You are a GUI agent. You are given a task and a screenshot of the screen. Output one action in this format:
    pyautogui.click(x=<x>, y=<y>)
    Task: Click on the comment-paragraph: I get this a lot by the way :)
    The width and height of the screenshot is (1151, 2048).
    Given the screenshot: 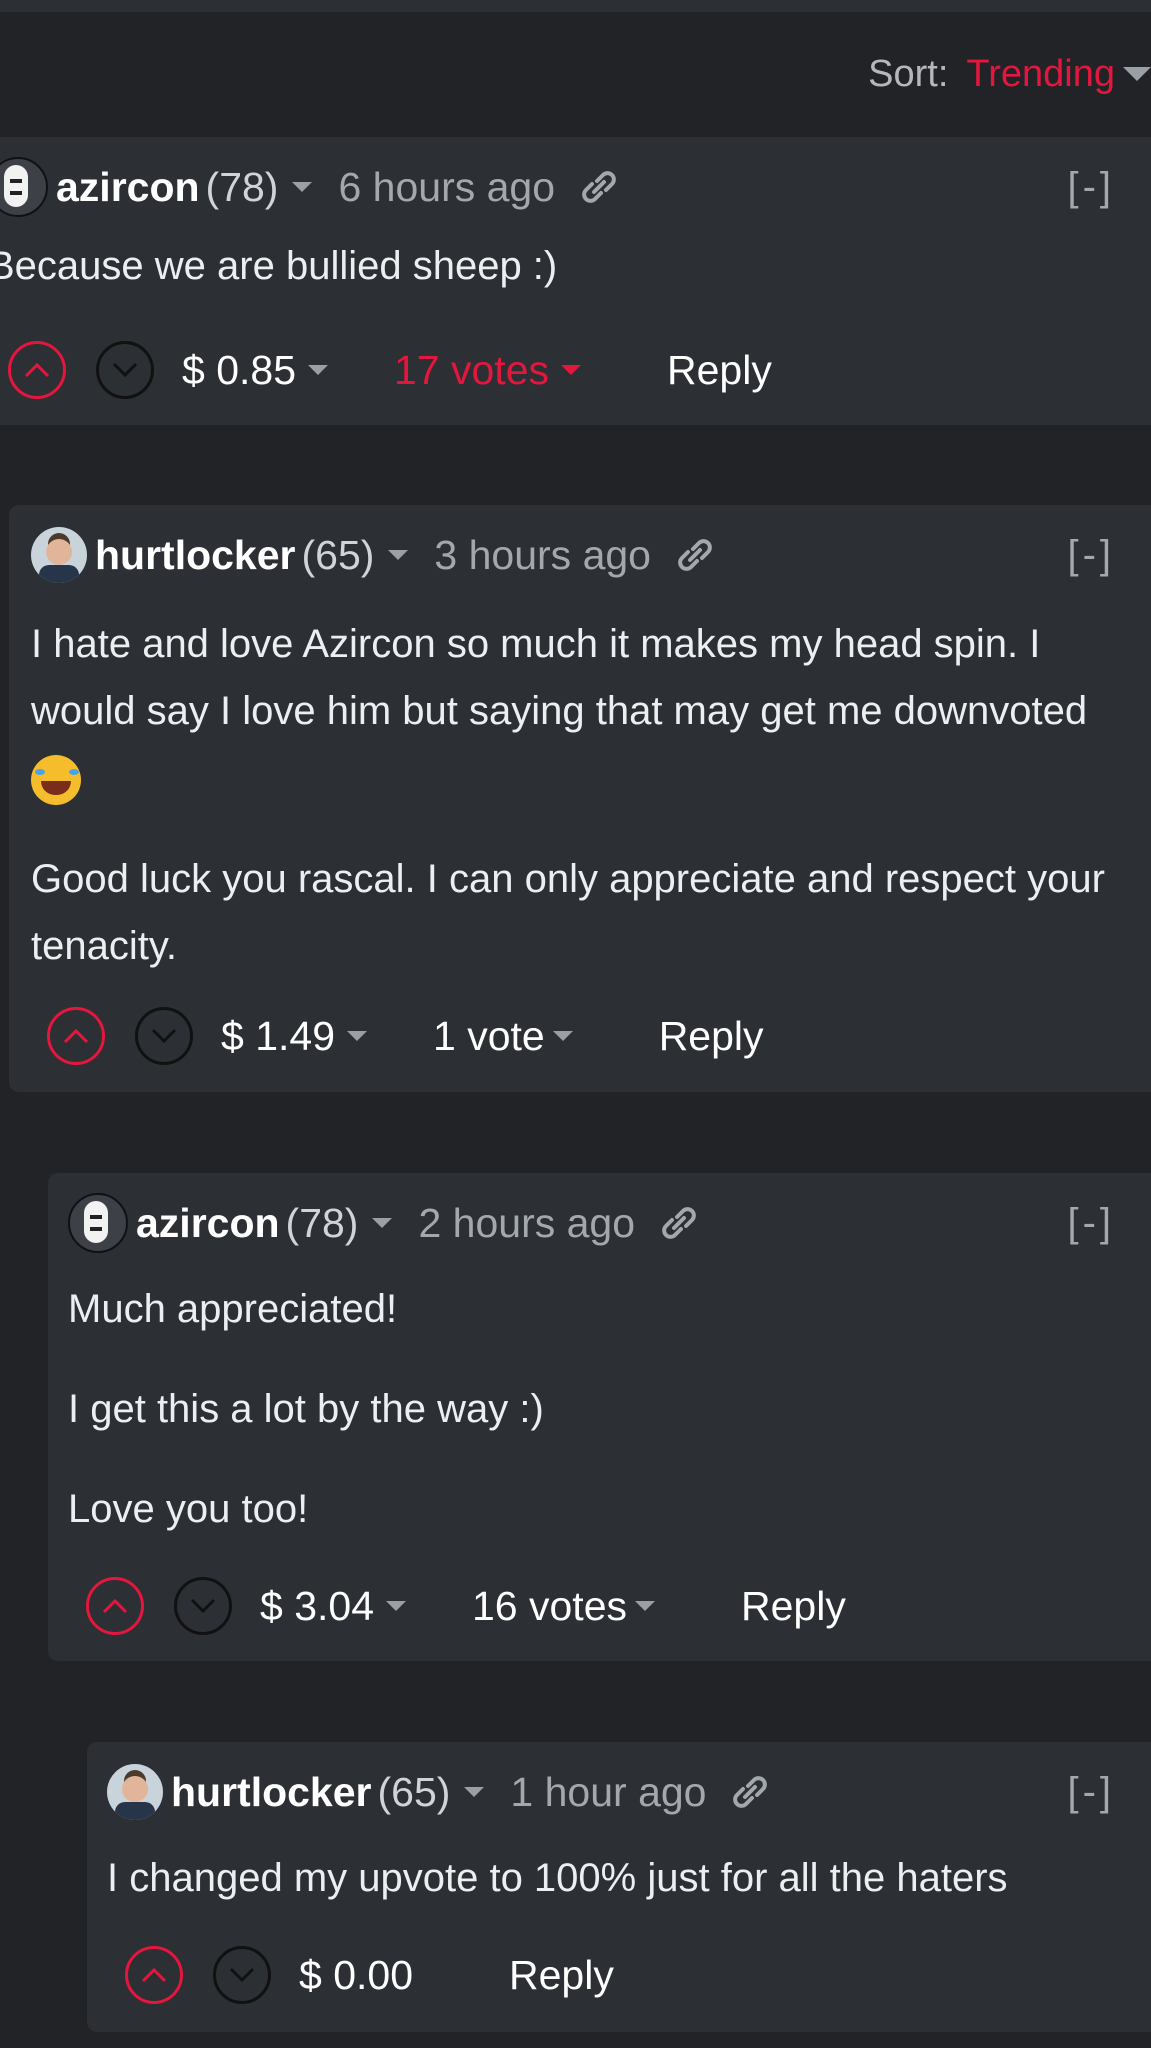 What is the action you would take?
    pyautogui.click(x=306, y=1409)
    